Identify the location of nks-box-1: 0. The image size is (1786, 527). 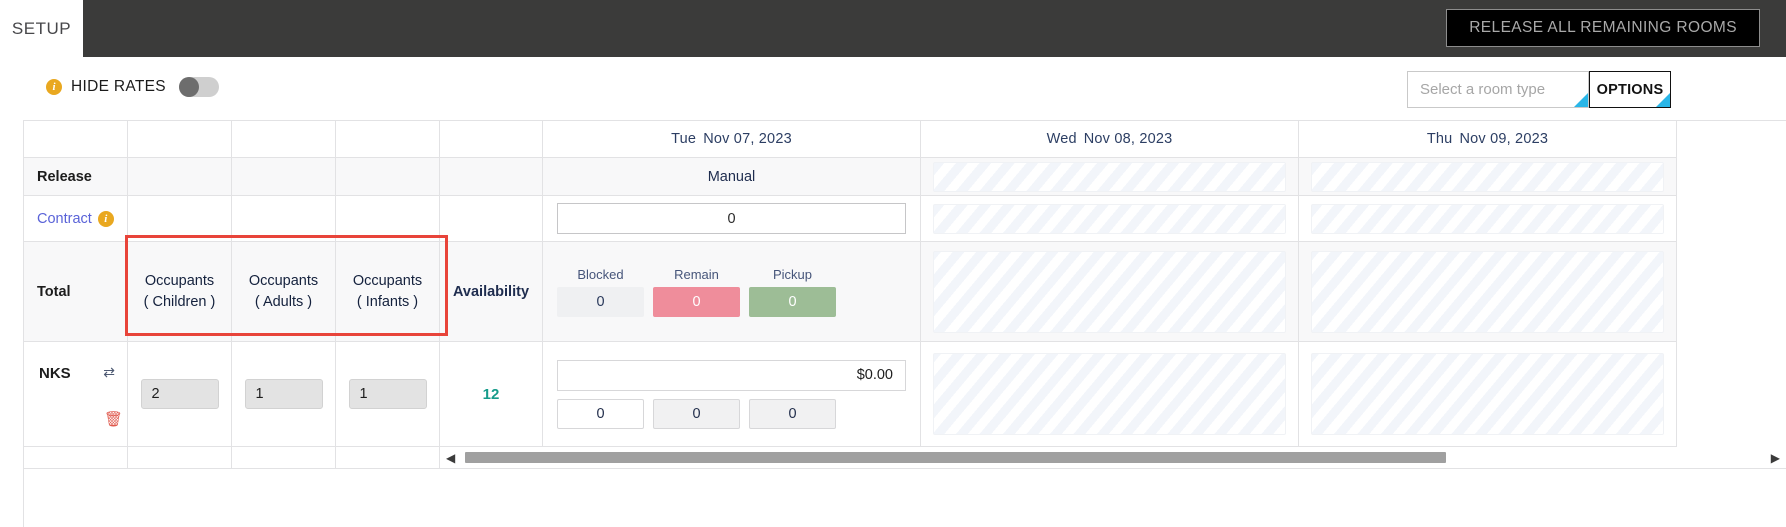
(600, 413).